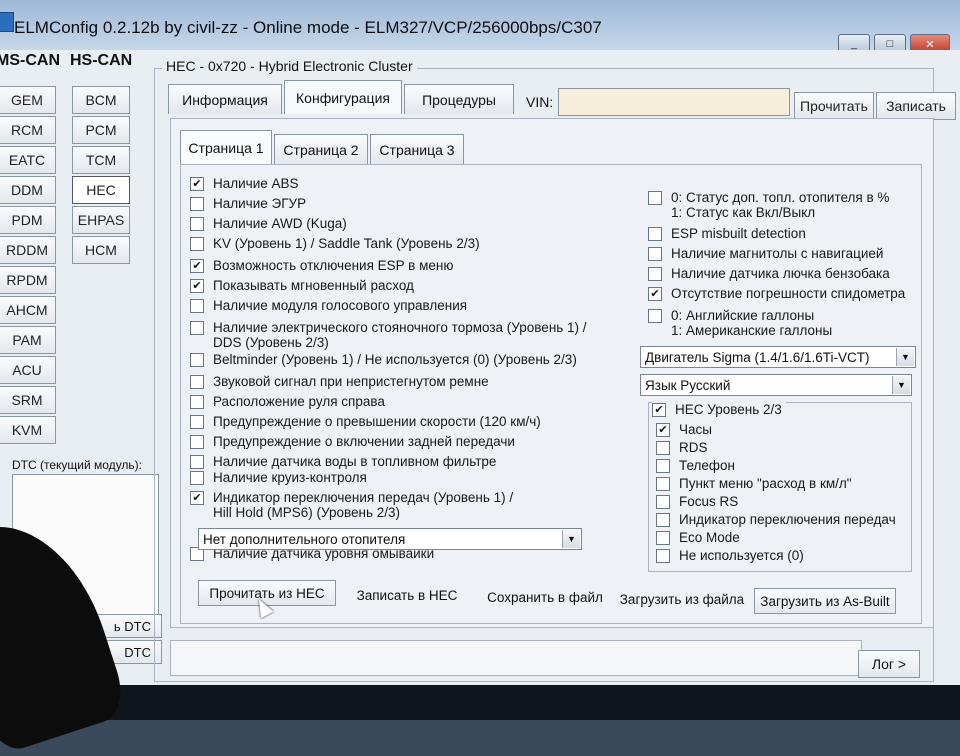 The height and width of the screenshot is (756, 960). Describe the element at coordinates (776, 385) in the screenshot. I see `language-dropdown: Язык Русский ▼` at that location.